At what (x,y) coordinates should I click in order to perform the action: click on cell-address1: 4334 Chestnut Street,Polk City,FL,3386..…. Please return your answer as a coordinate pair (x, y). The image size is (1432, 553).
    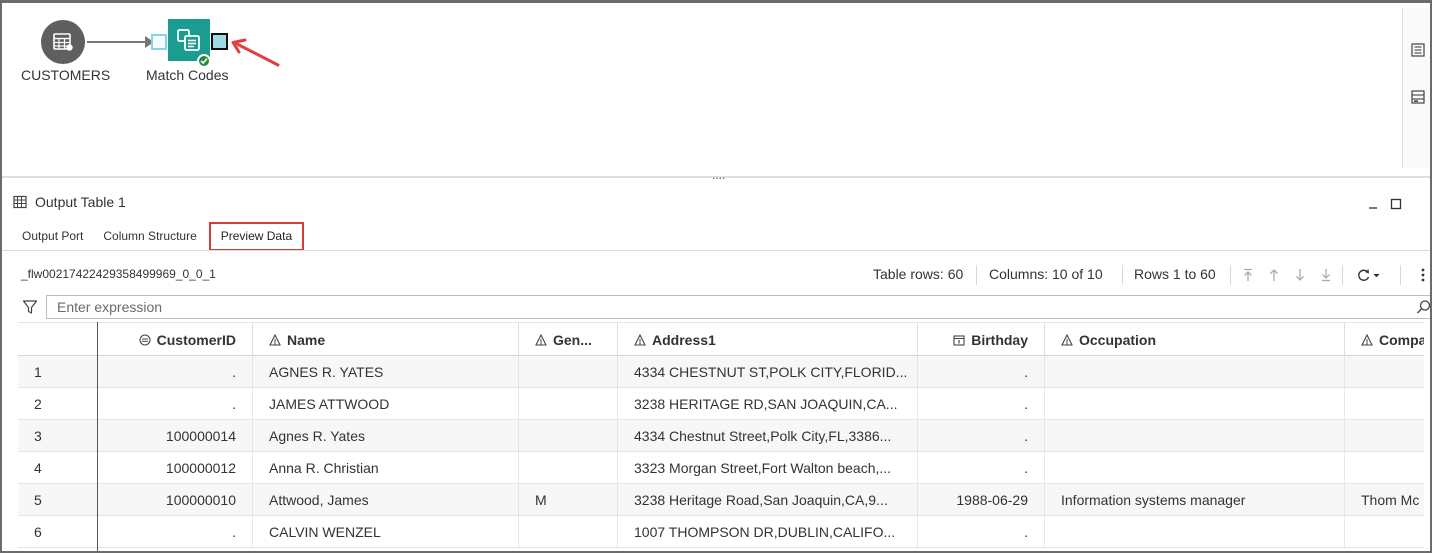
    Looking at the image, I should click on (768, 435).